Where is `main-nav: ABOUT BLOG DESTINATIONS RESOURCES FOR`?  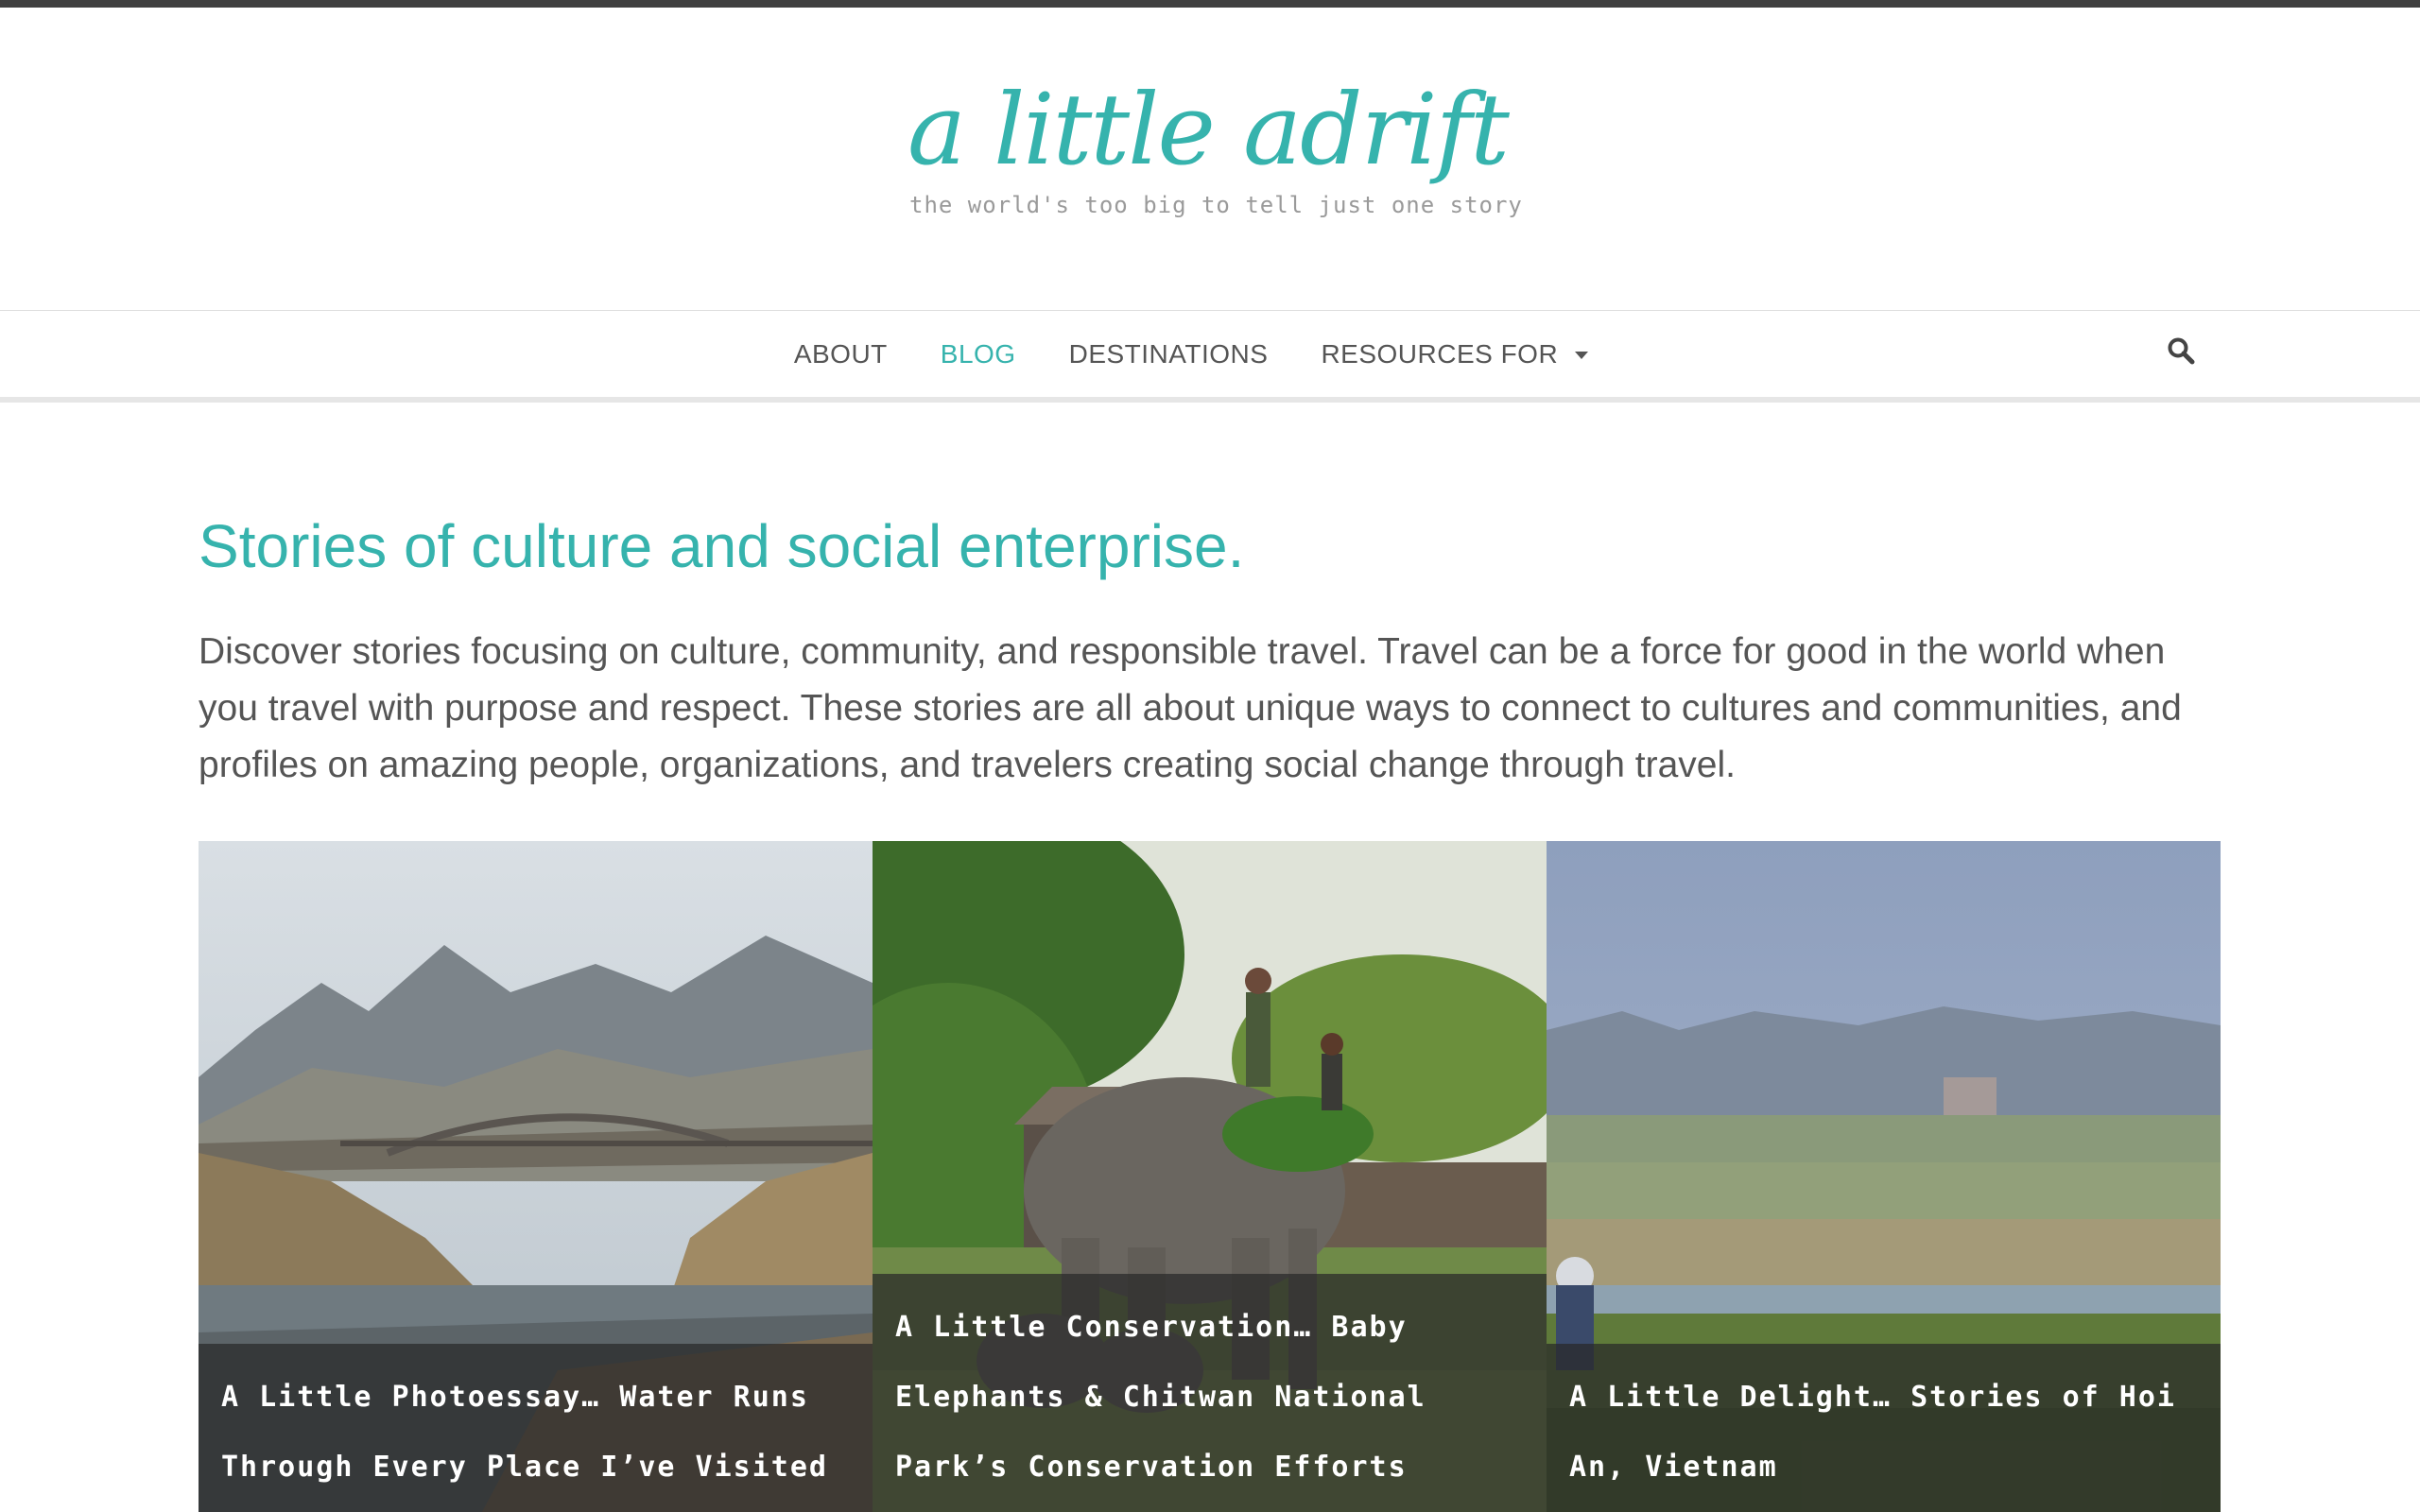
main-nav: ABOUT BLOG DESTINATIONS RESOURCES FOR is located at coordinates (1210, 354).